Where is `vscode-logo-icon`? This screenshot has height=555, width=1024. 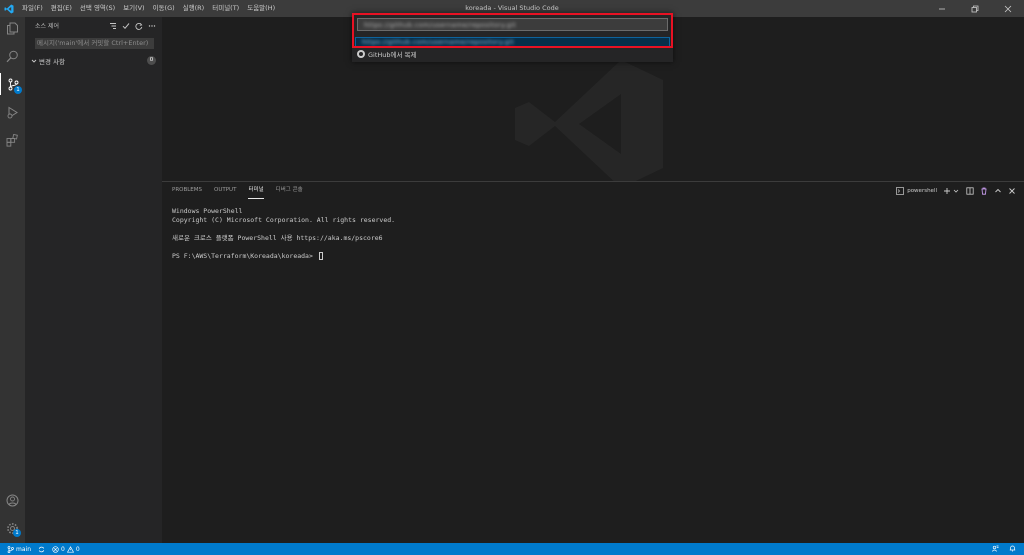
vscode-logo-icon is located at coordinates (9, 8).